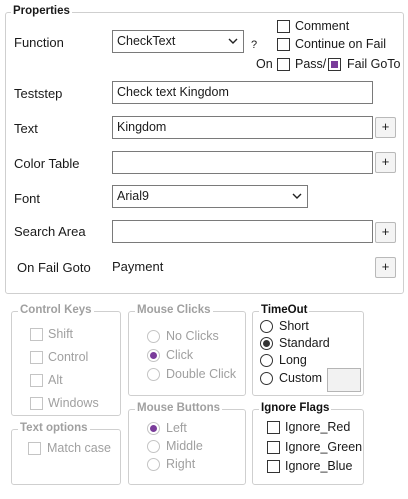 The height and width of the screenshot is (499, 408). What do you see at coordinates (304, 343) in the screenshot?
I see `standard-label: Standard` at bounding box center [304, 343].